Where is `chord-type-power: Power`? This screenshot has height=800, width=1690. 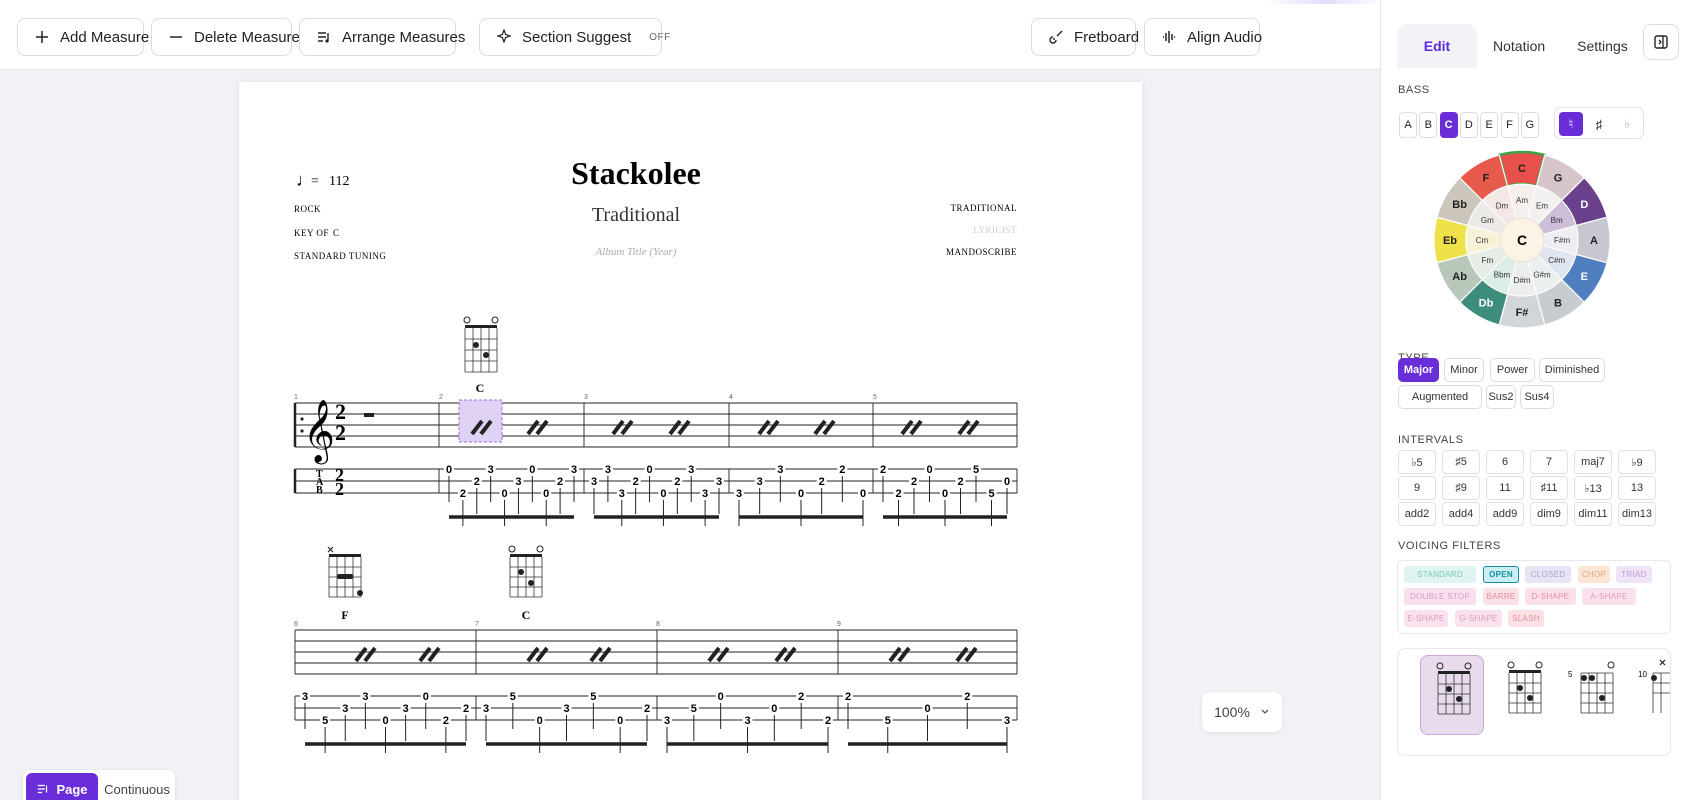 chord-type-power: Power is located at coordinates (1512, 370).